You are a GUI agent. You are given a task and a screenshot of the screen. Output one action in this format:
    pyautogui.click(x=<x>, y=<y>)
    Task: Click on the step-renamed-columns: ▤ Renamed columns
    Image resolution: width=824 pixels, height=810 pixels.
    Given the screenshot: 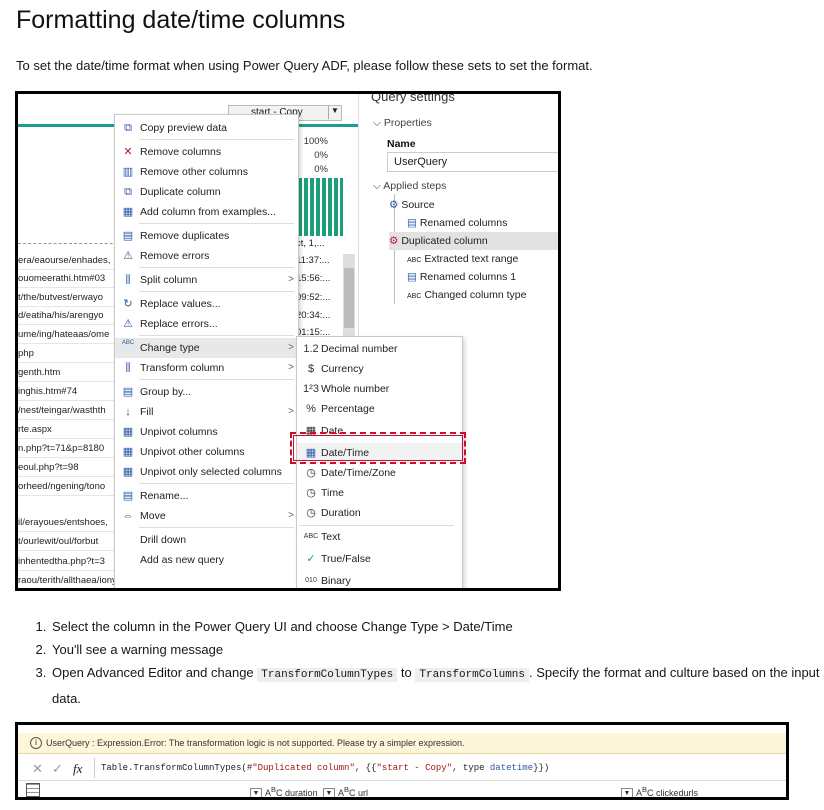 What is the action you would take?
    pyautogui.click(x=457, y=223)
    